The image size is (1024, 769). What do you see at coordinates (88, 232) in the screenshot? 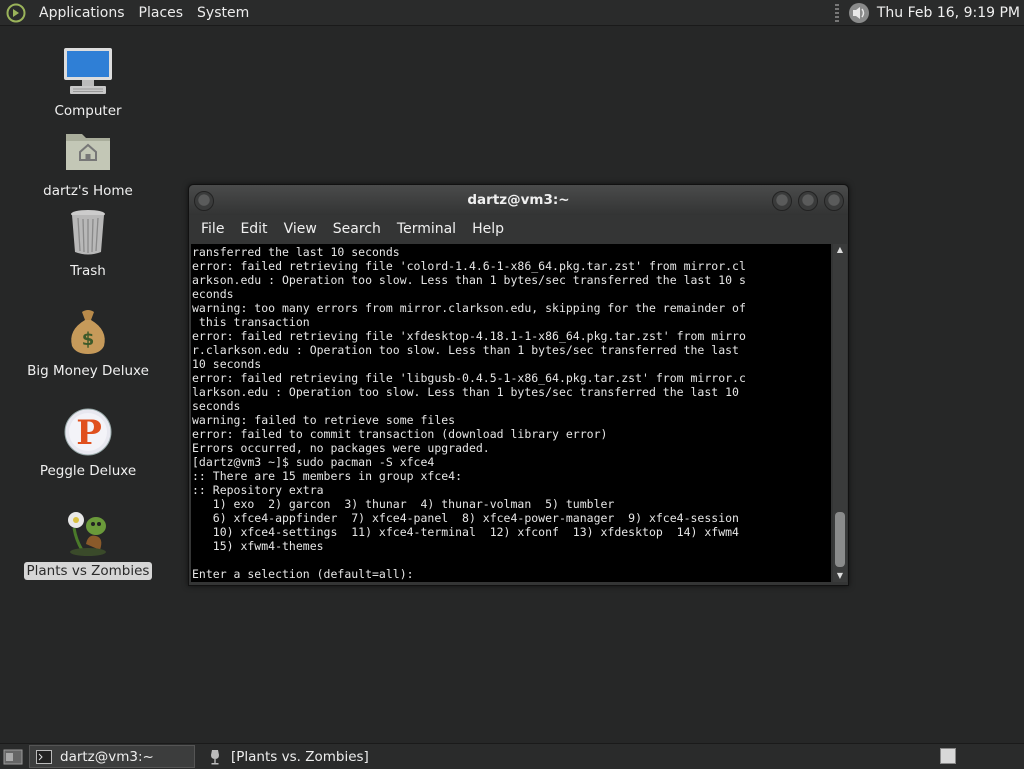
I see `trash-icon` at bounding box center [88, 232].